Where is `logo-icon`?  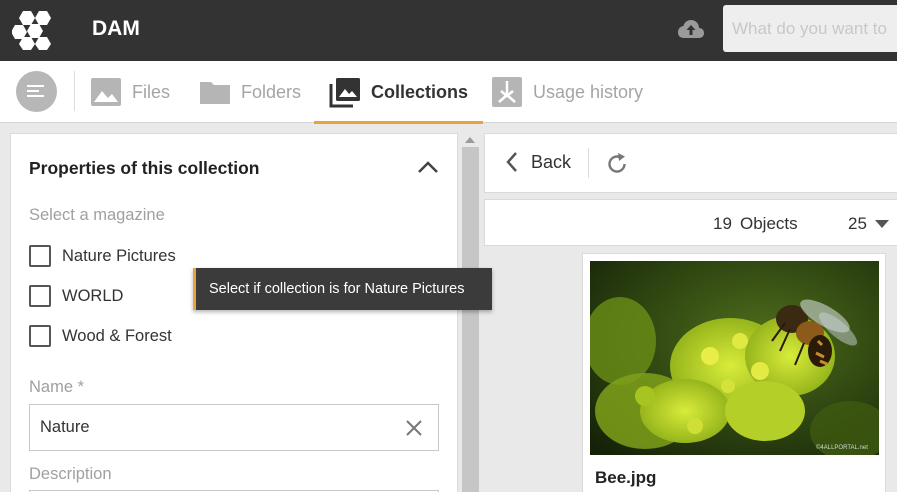 logo-icon is located at coordinates (34, 30).